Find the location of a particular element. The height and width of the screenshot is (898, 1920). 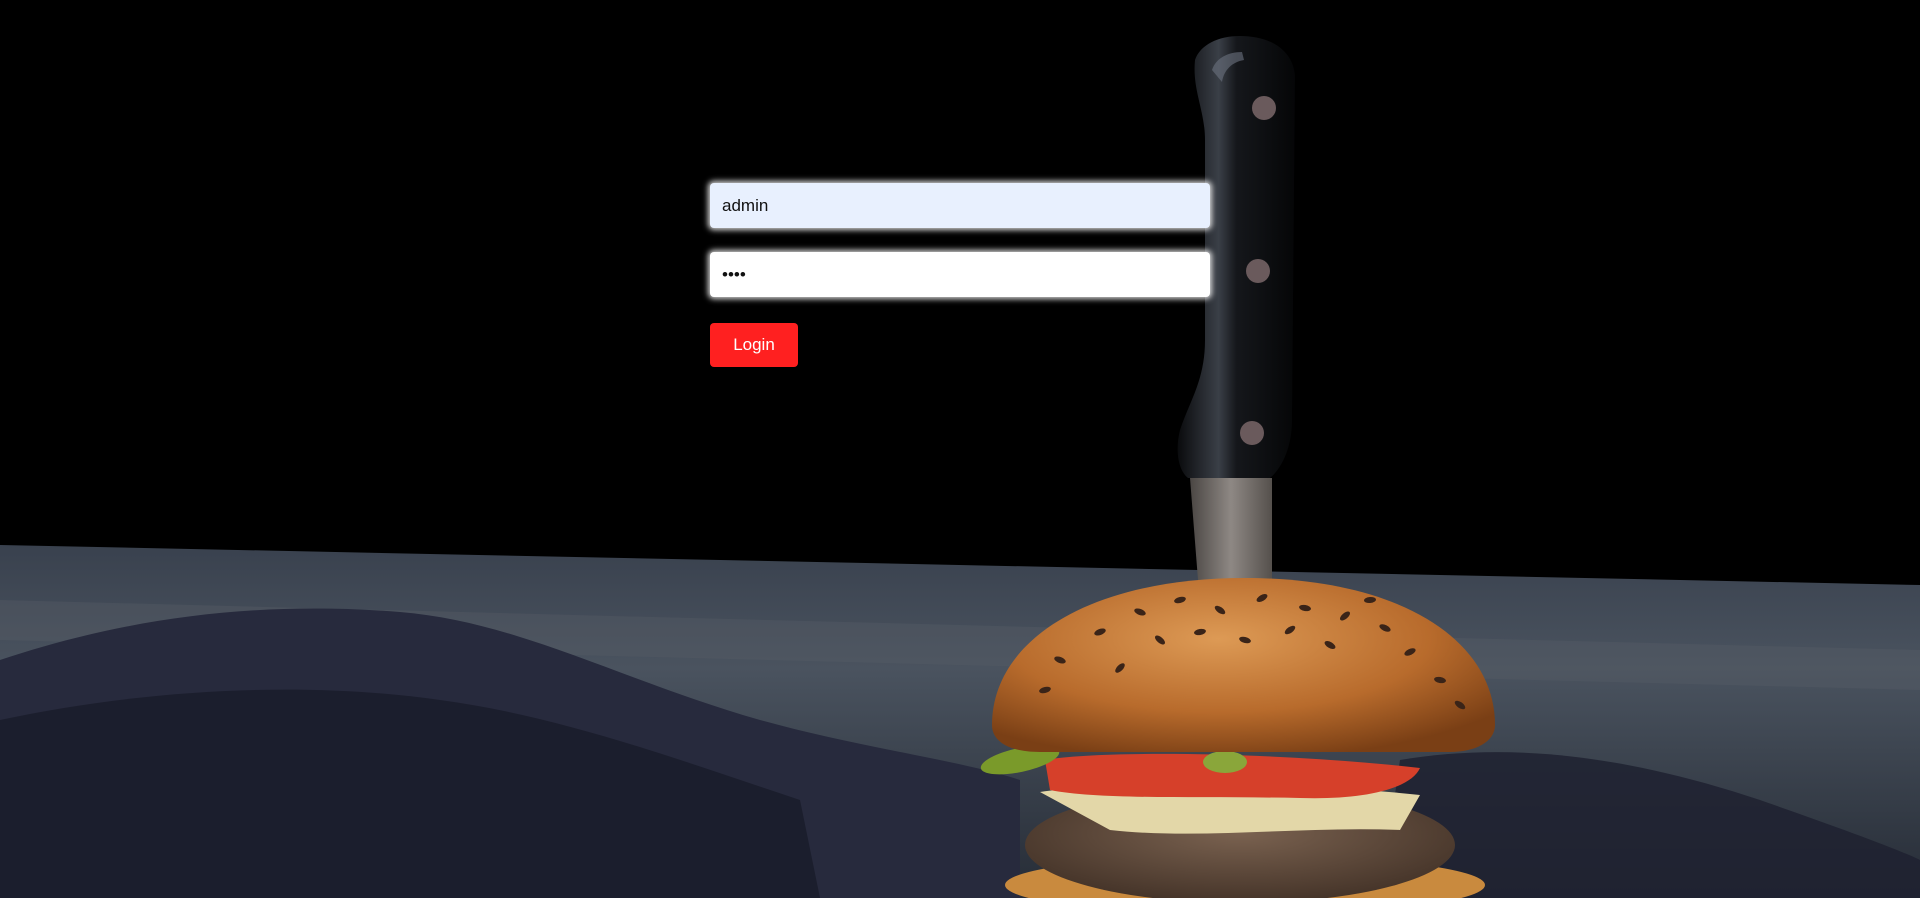

password-input is located at coordinates (960, 274).